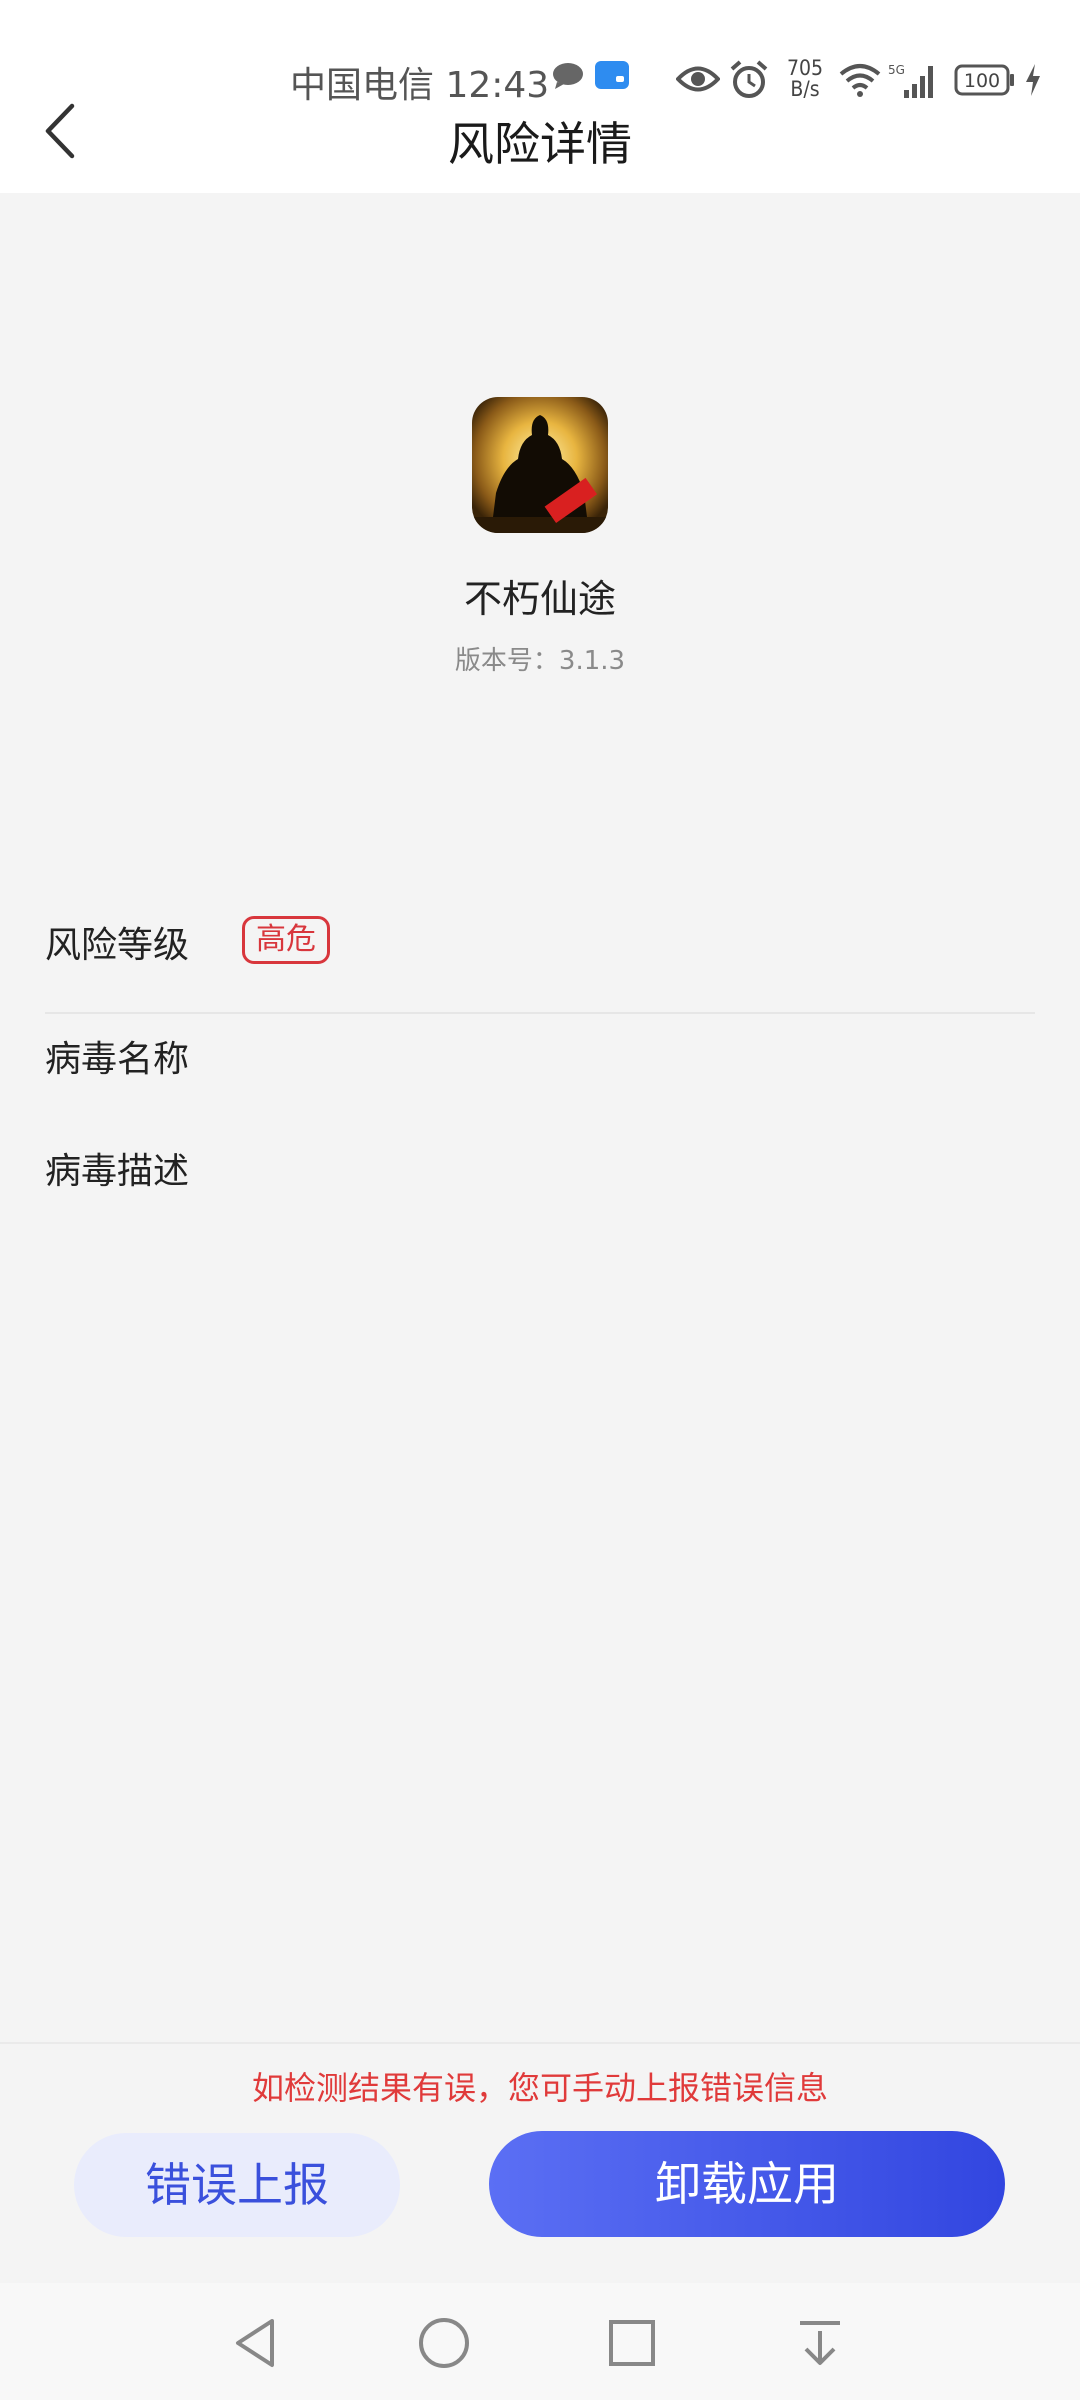  Describe the element at coordinates (286, 940) in the screenshot. I see `risk-level-badge: 高危` at that location.